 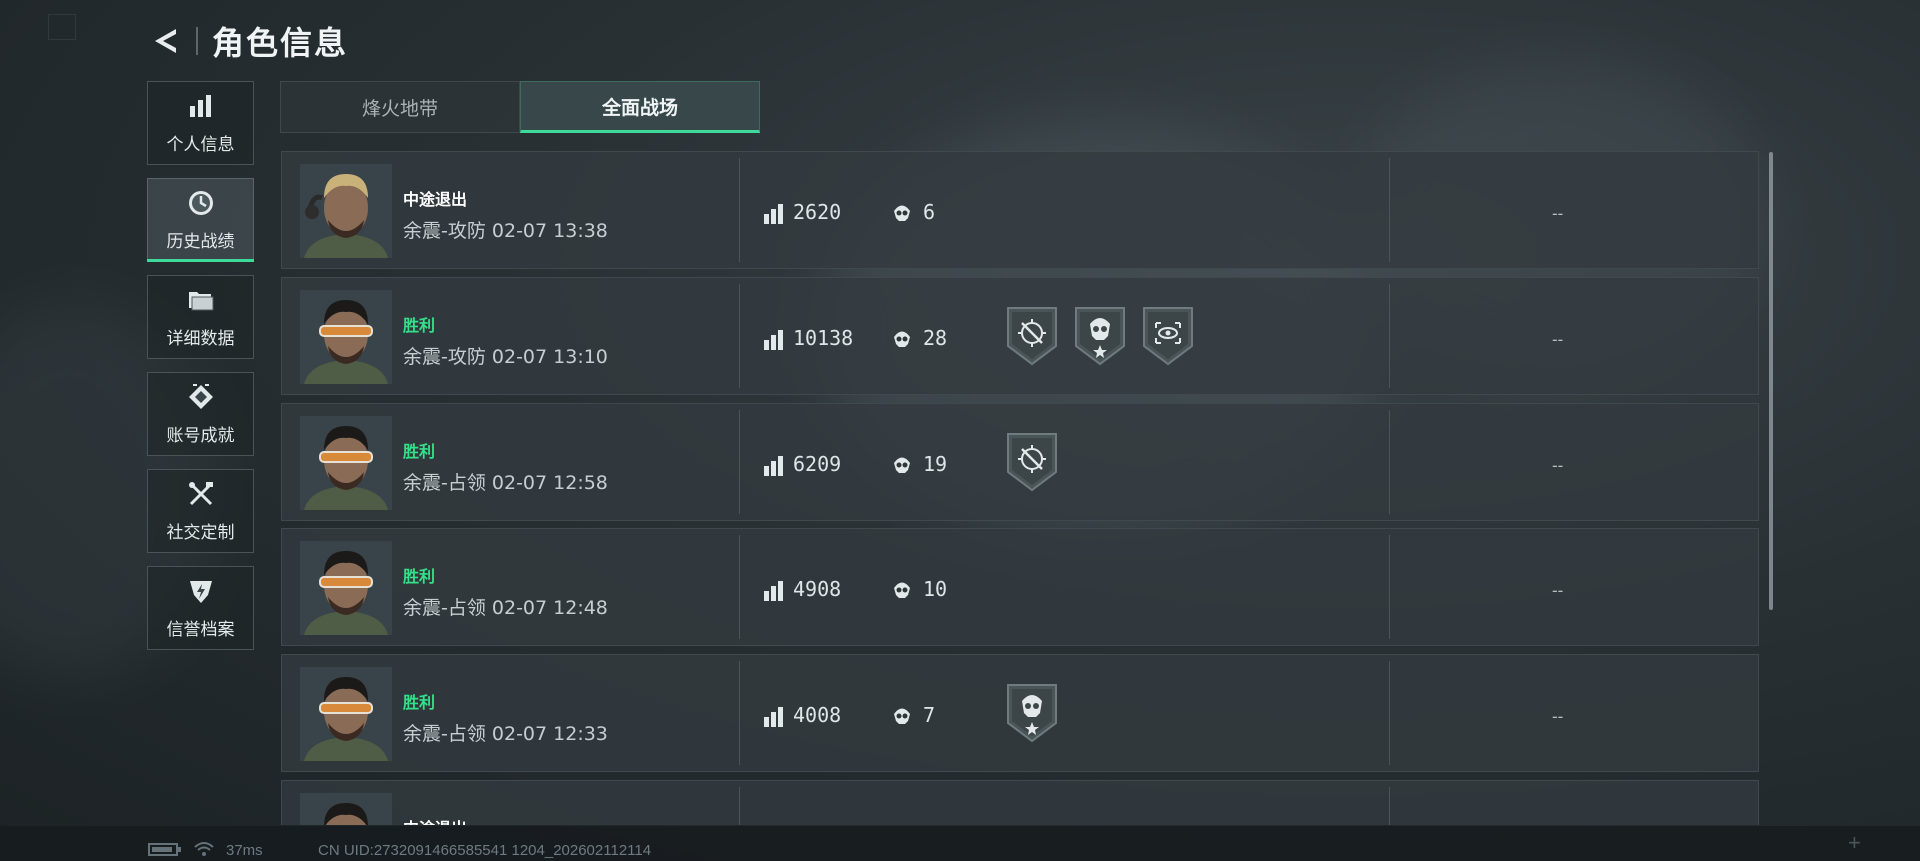 I want to click on shield-lightning-icon, so click(x=201, y=591).